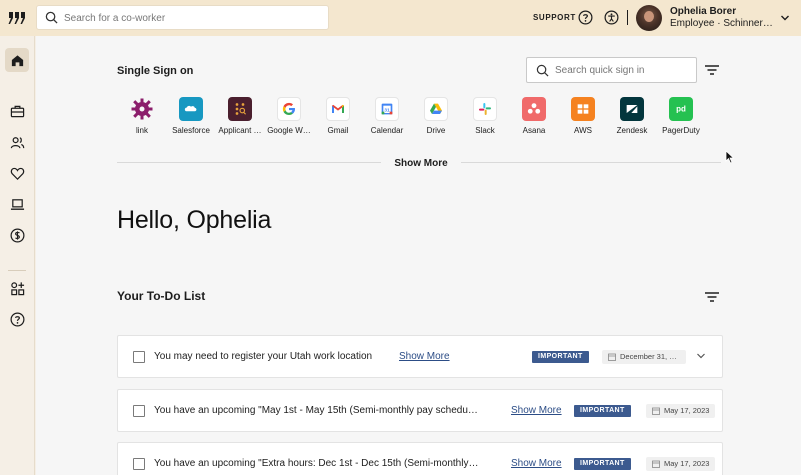 This screenshot has width=801, height=475. Describe the element at coordinates (194, 18) in the screenshot. I see `coworker-search-input` at that location.